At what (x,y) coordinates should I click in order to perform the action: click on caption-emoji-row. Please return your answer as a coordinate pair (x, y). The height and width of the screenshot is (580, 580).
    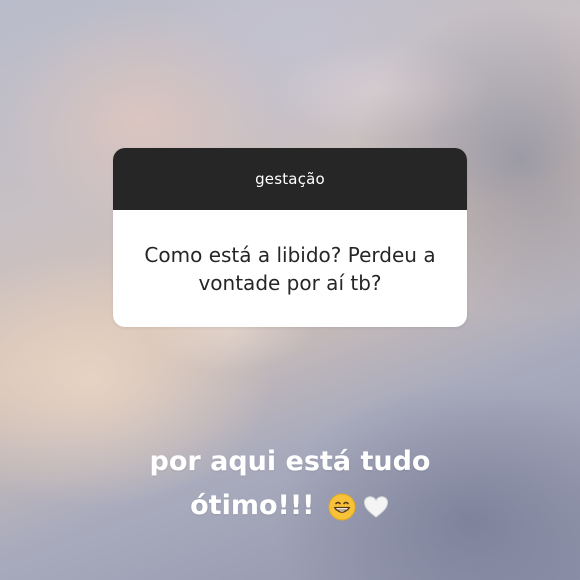
    Looking at the image, I should click on (359, 507).